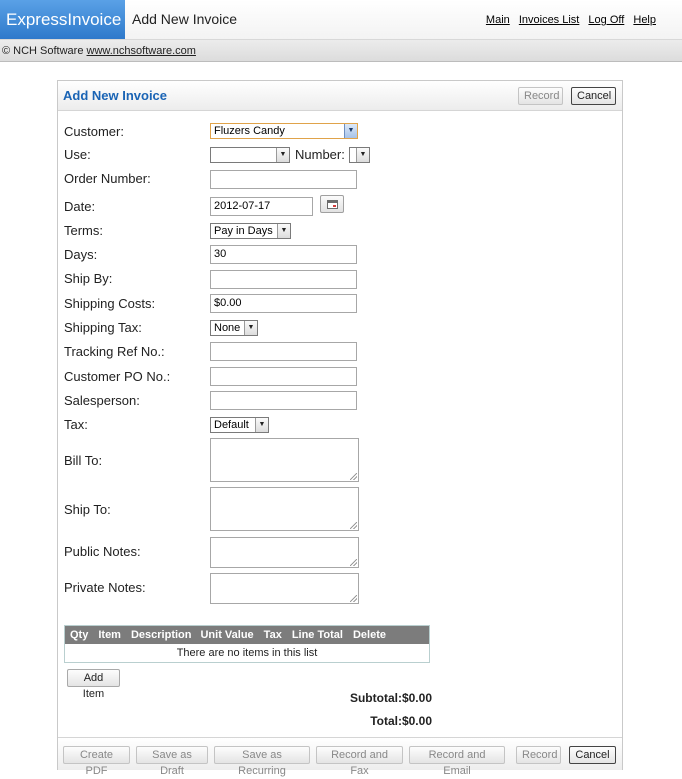 The image size is (682, 779). Describe the element at coordinates (283, 400) in the screenshot. I see `salesperson-input` at that location.